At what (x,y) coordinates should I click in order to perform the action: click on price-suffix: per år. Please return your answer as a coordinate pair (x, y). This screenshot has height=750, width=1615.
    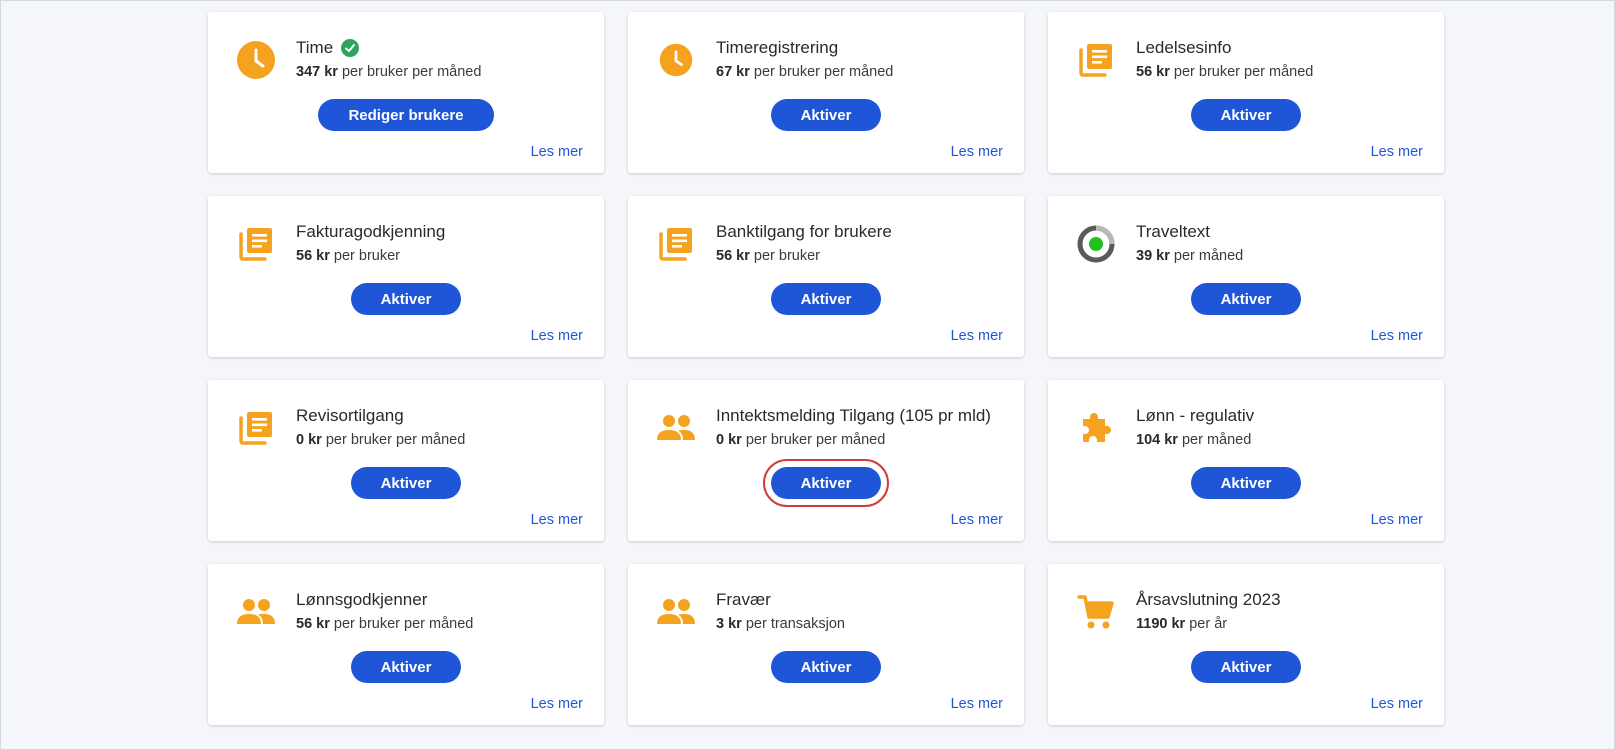
    Looking at the image, I should click on (1206, 624).